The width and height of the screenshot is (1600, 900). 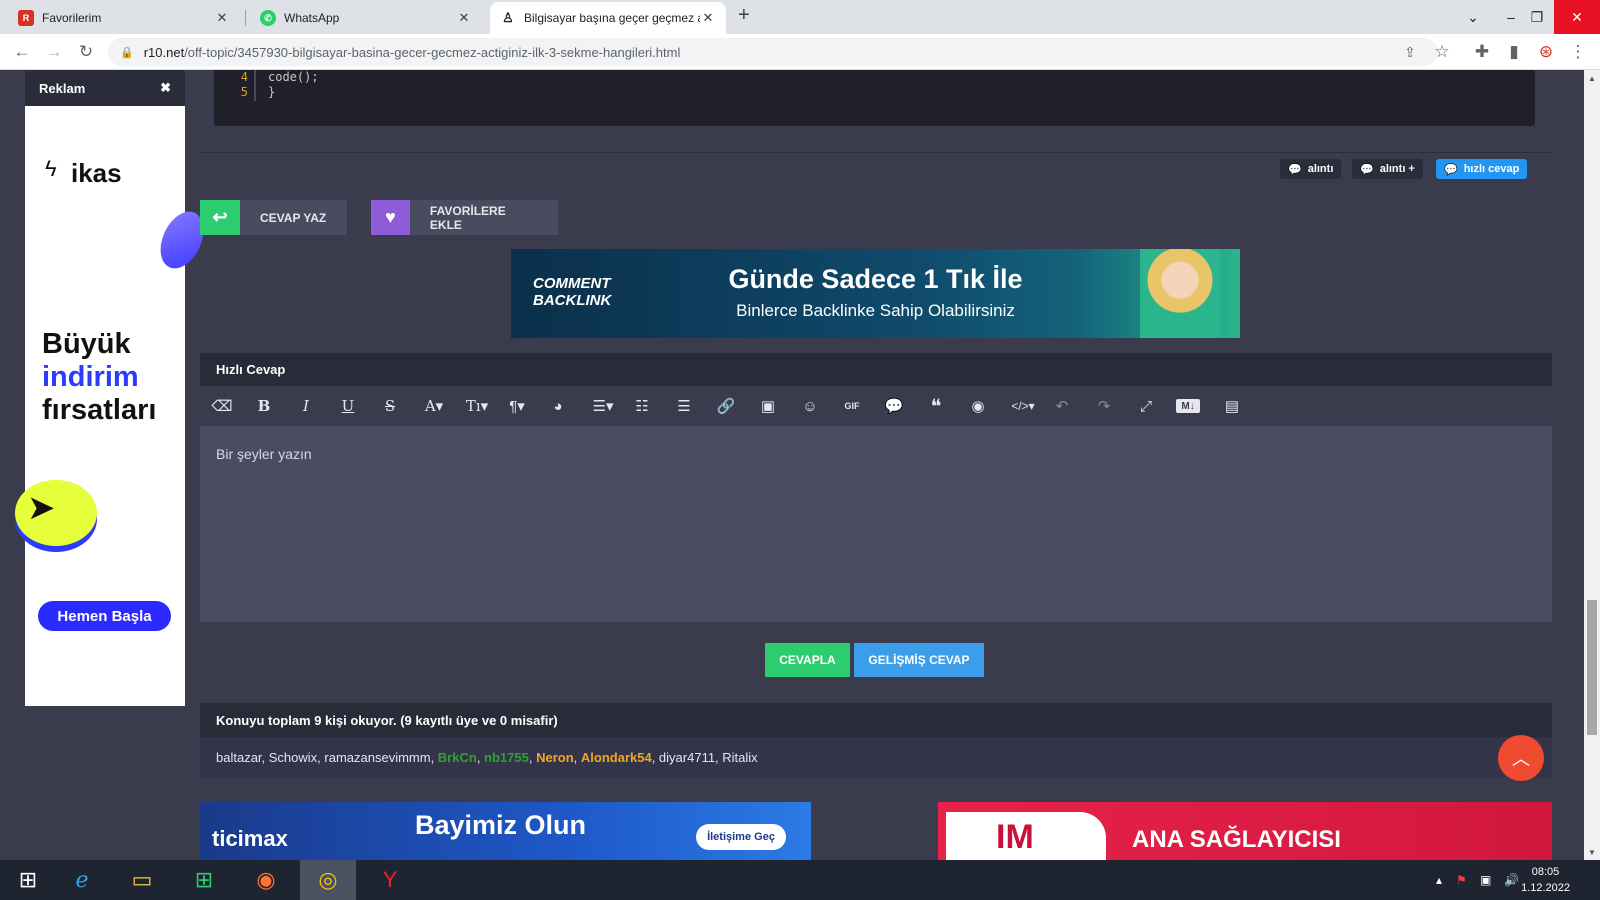 What do you see at coordinates (273, 217) in the screenshot?
I see `write-reply-button: ↩ CEVAP YAZ` at bounding box center [273, 217].